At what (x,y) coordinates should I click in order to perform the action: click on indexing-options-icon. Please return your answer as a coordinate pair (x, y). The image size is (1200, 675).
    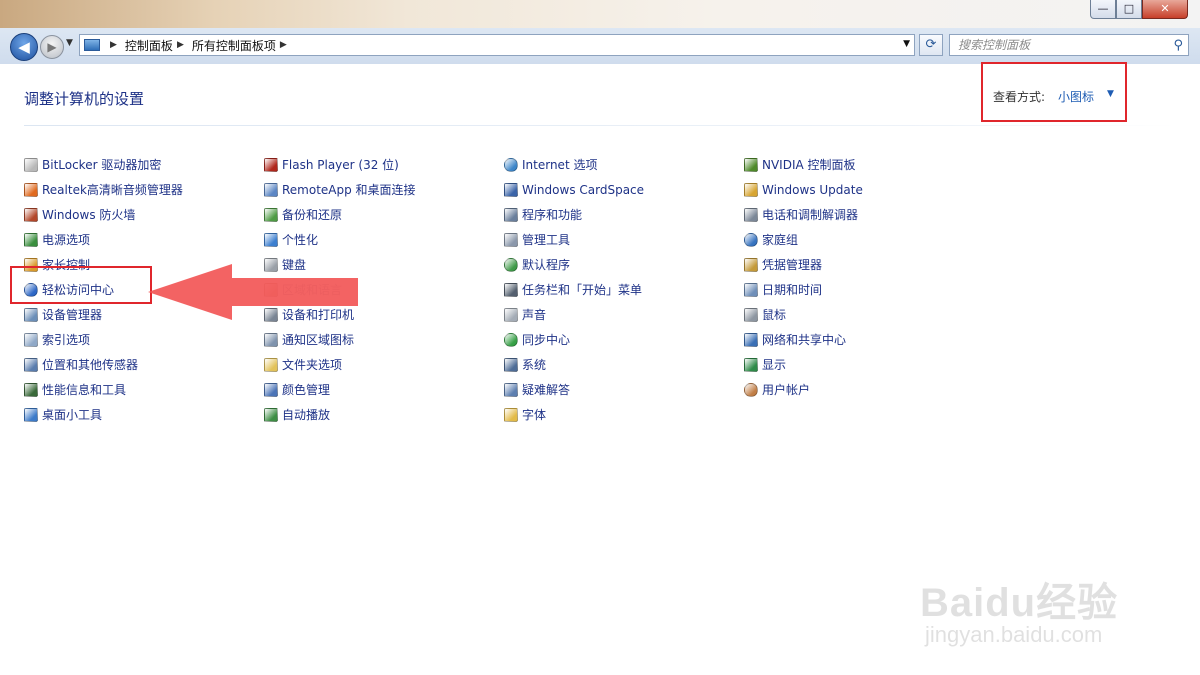
    Looking at the image, I should click on (31, 339).